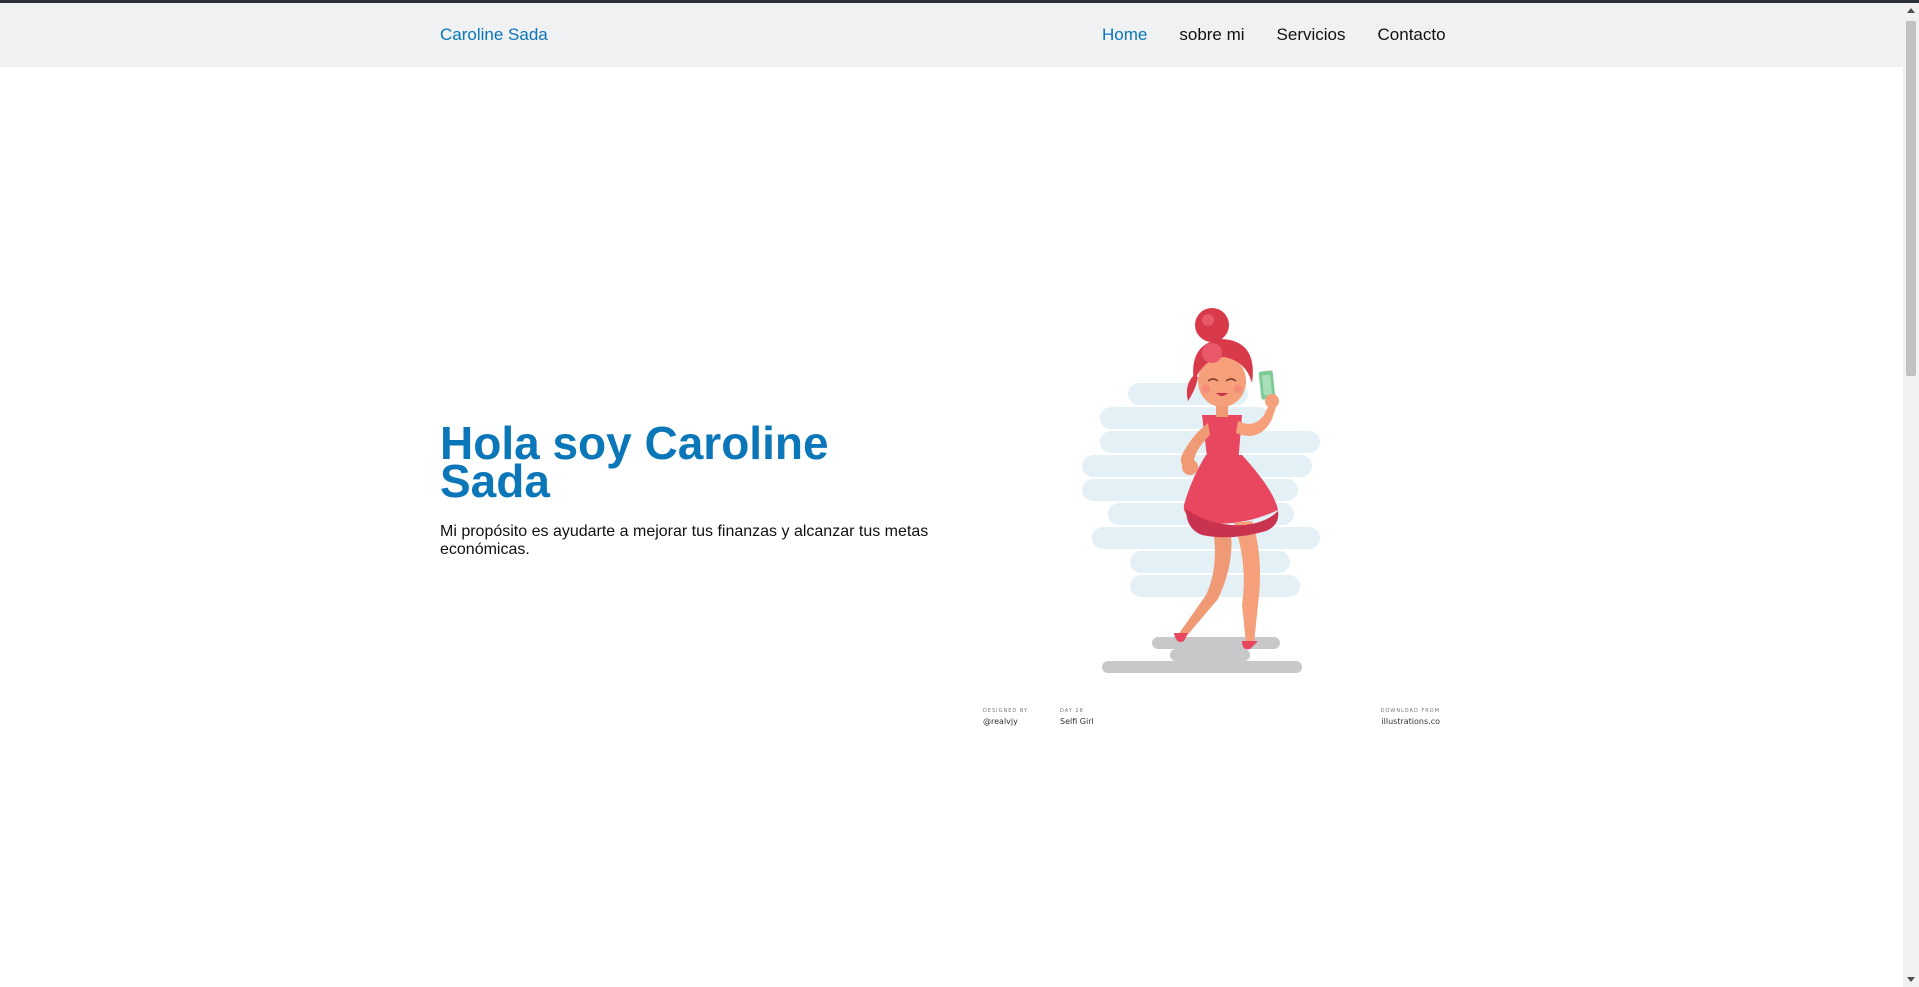 The width and height of the screenshot is (1919, 987). I want to click on credit-download: DOWNLOAD FROM illustrations.co, so click(1410, 717).